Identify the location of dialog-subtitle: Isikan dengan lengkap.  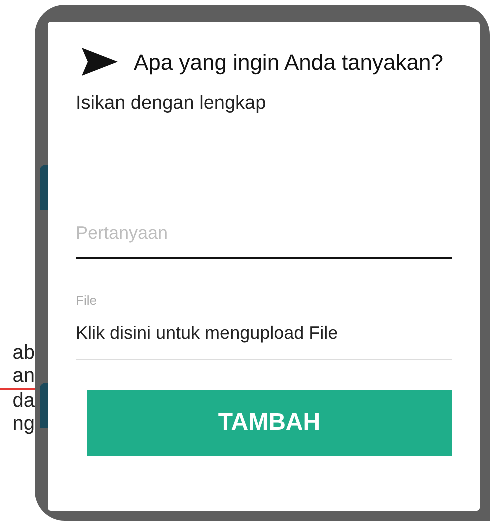
(172, 104).